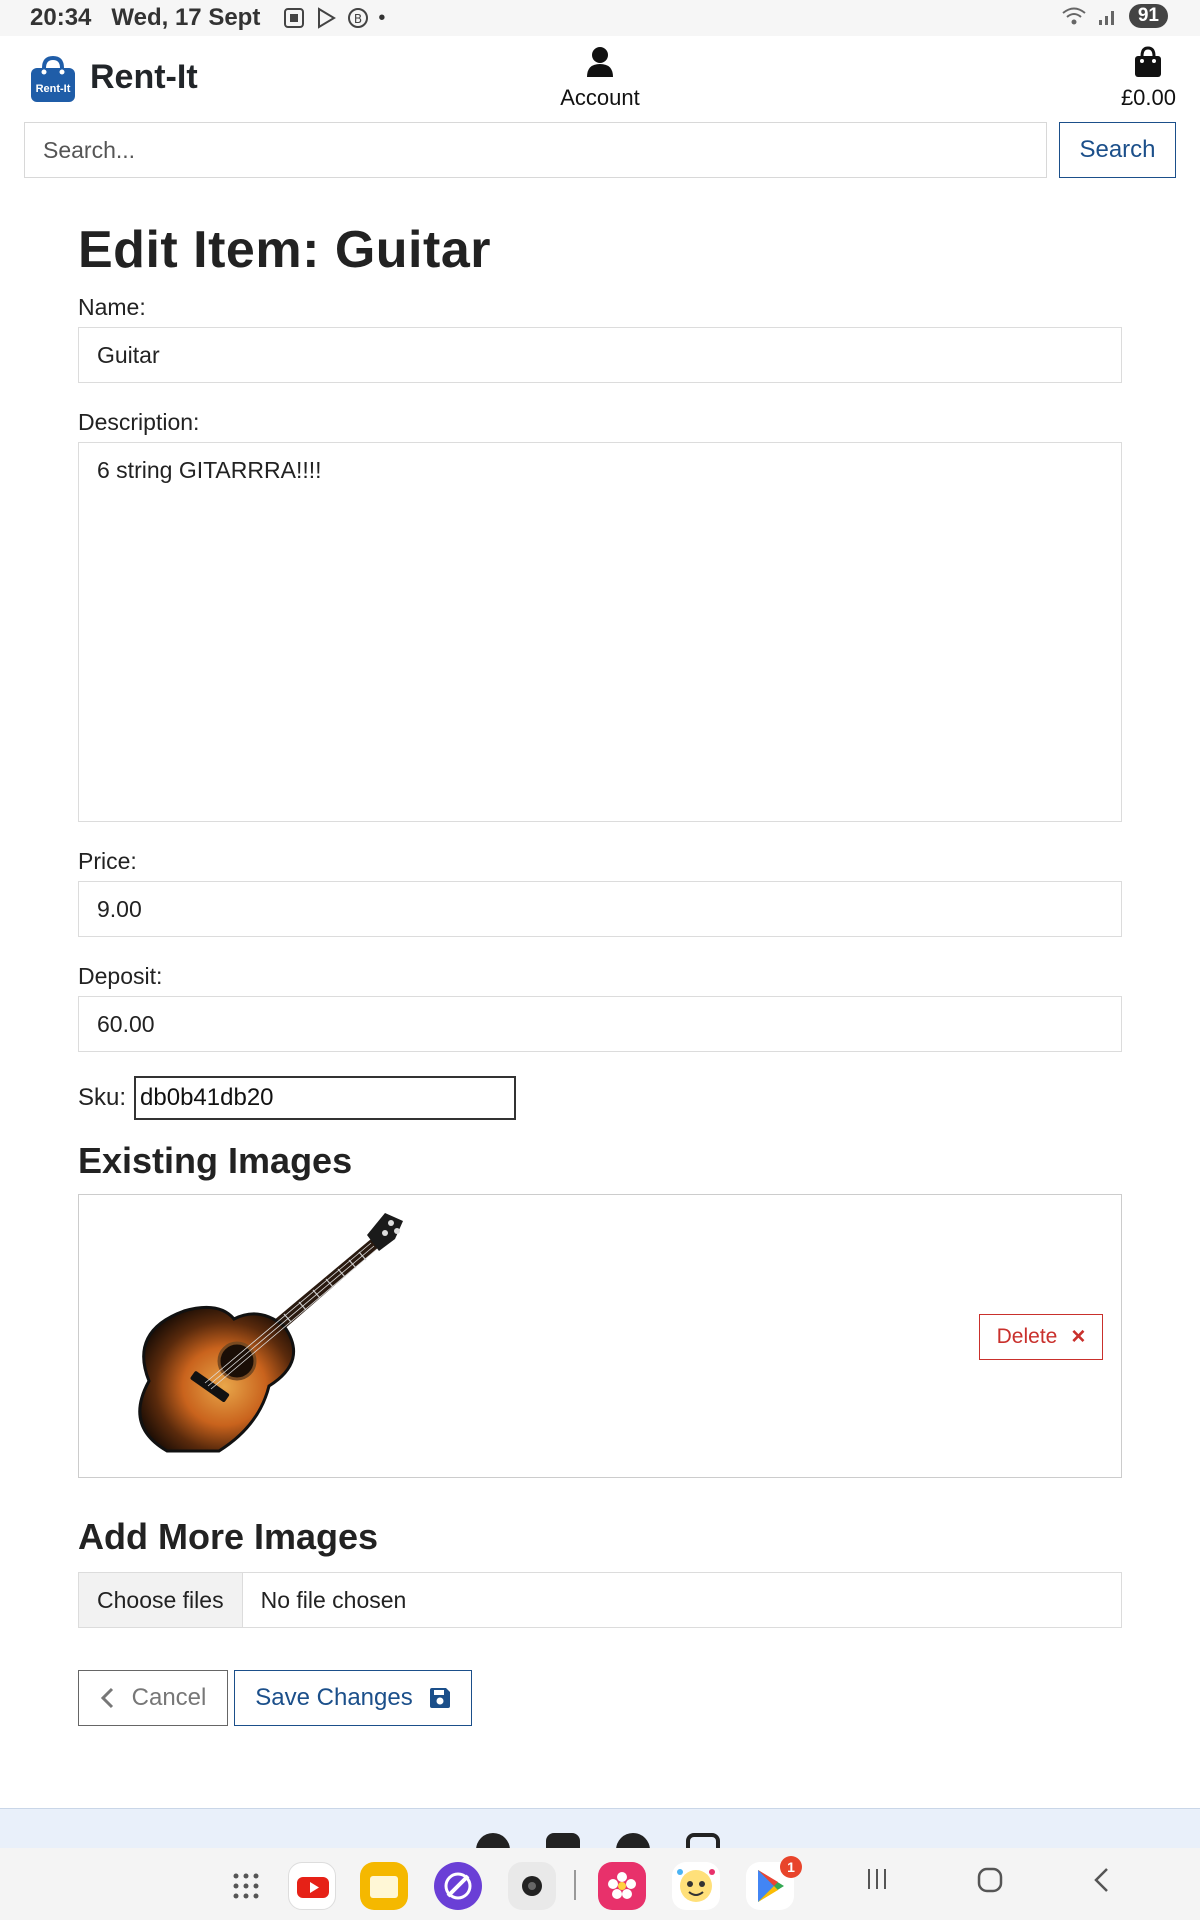 The image size is (1200, 1920). I want to click on name-field: Guitar, so click(600, 355).